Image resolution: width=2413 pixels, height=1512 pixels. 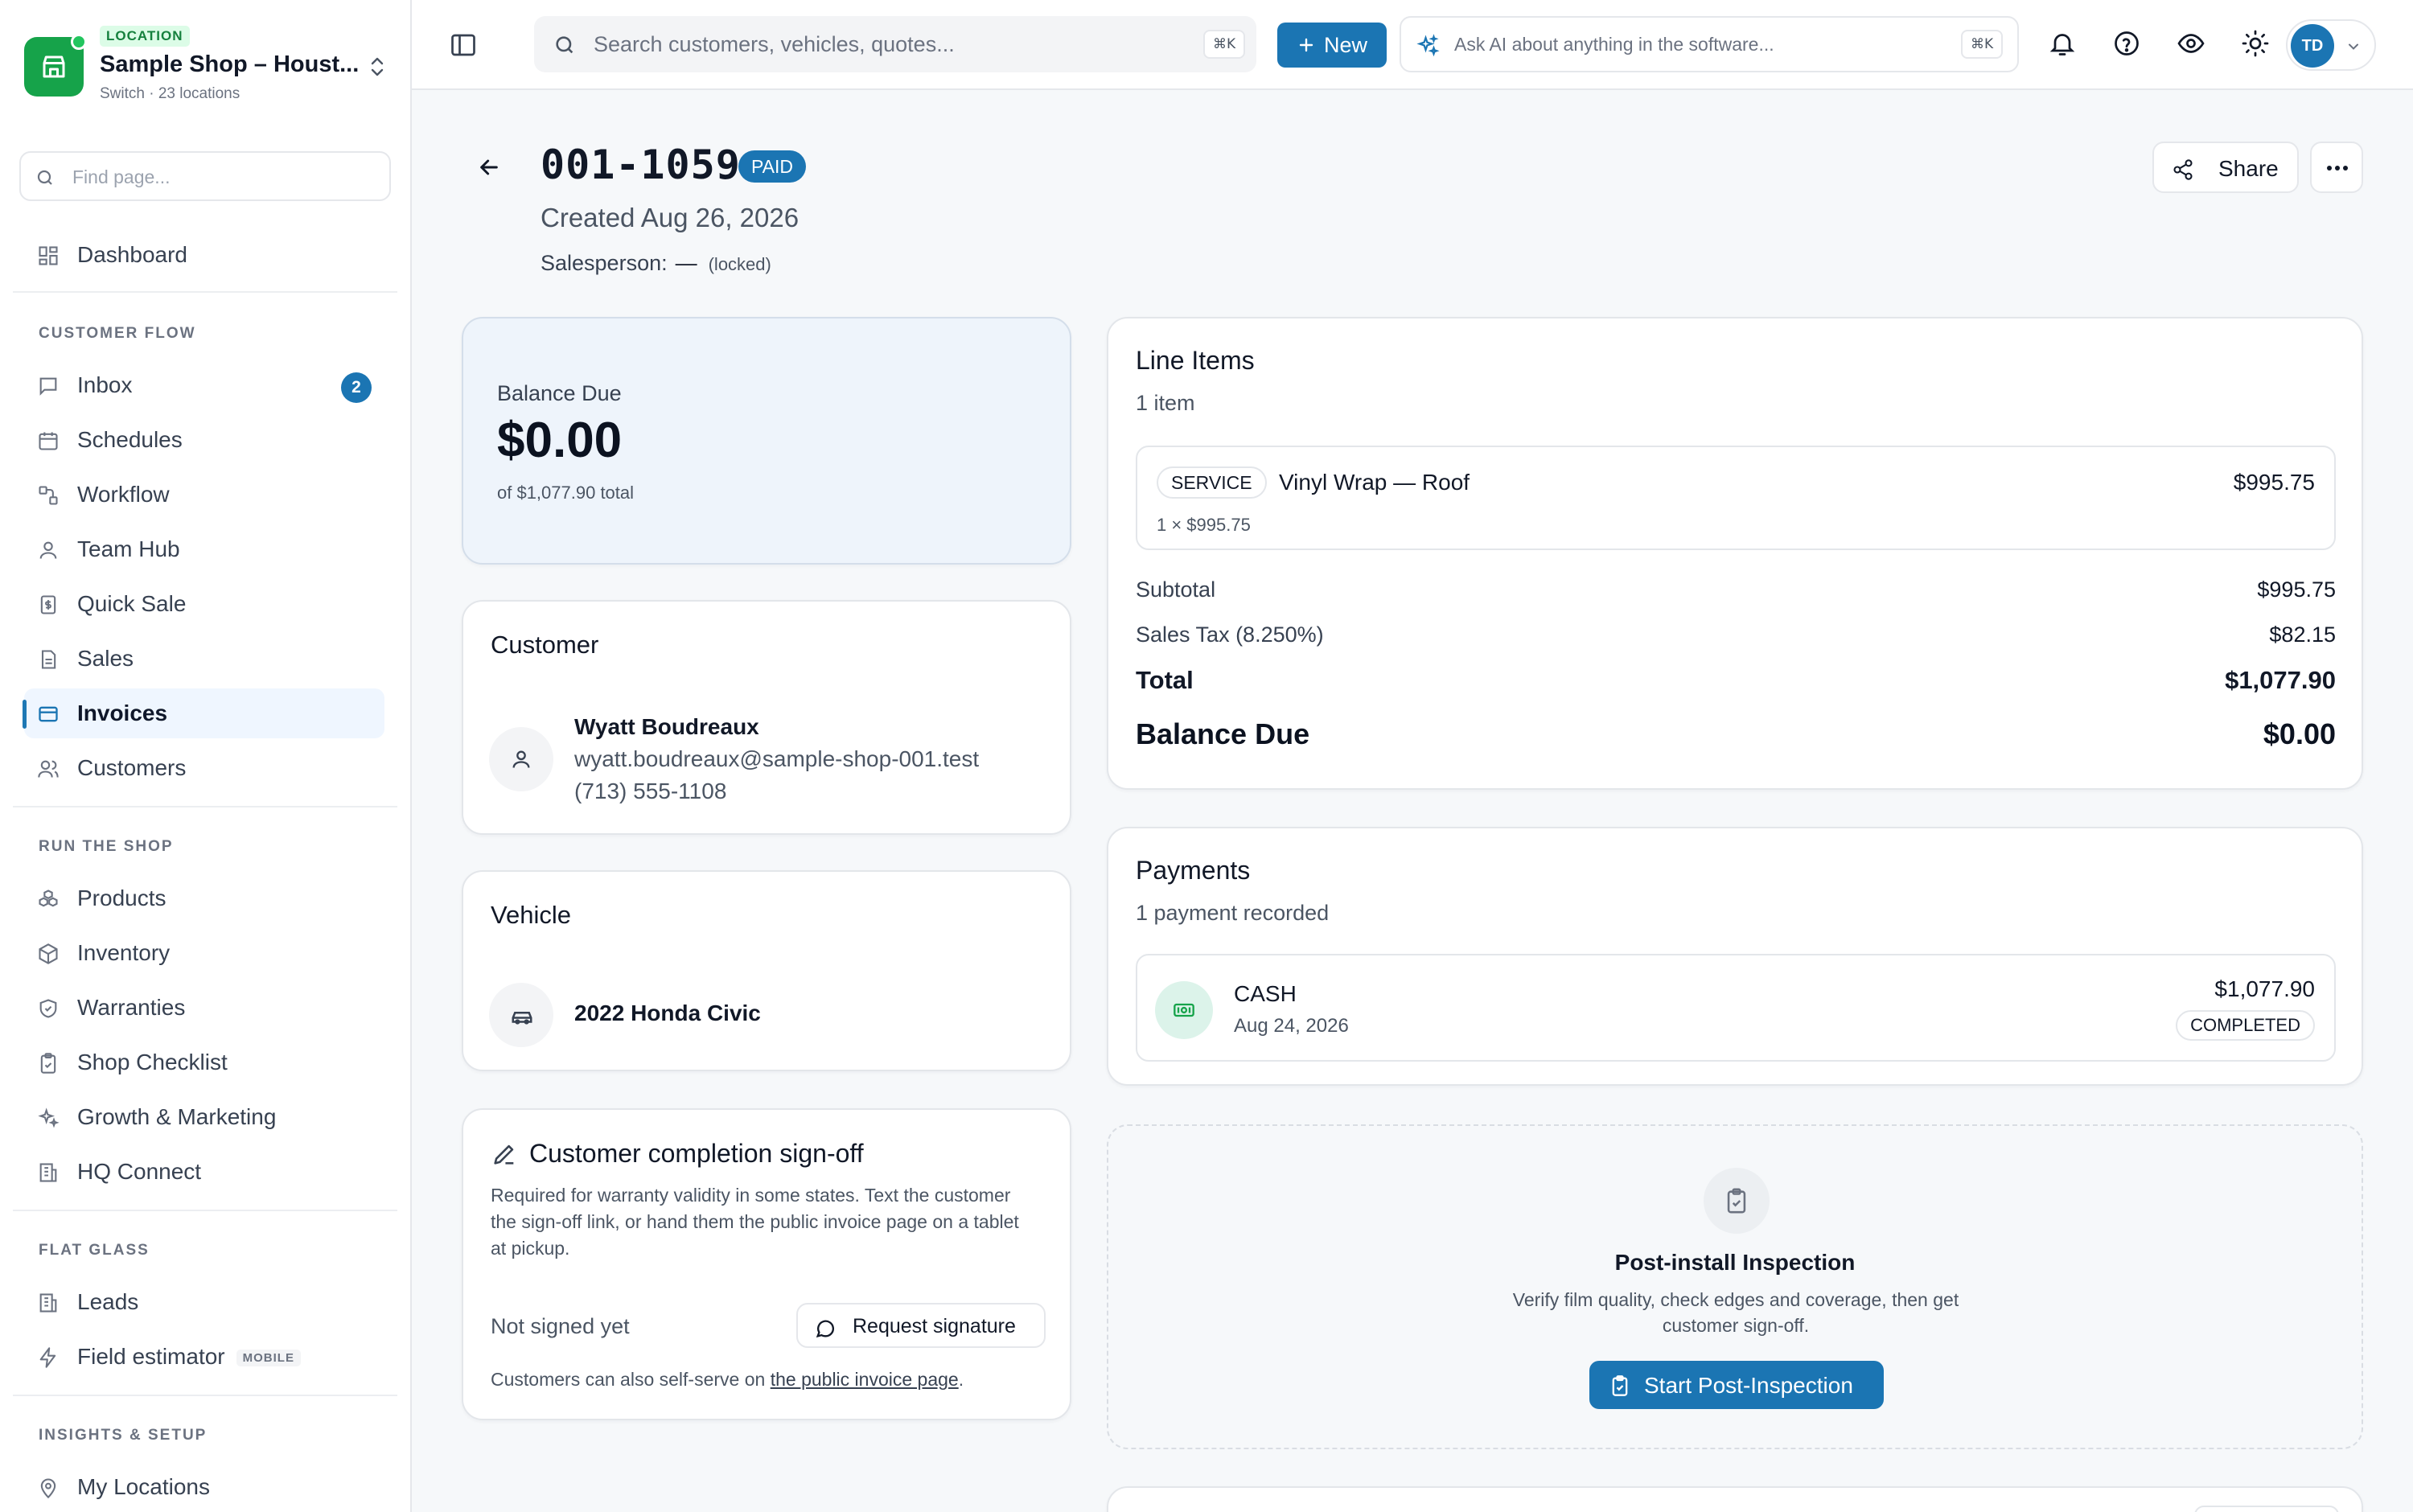 I want to click on start-post-inspection-label: Start Post-Inspection, so click(x=1749, y=1386).